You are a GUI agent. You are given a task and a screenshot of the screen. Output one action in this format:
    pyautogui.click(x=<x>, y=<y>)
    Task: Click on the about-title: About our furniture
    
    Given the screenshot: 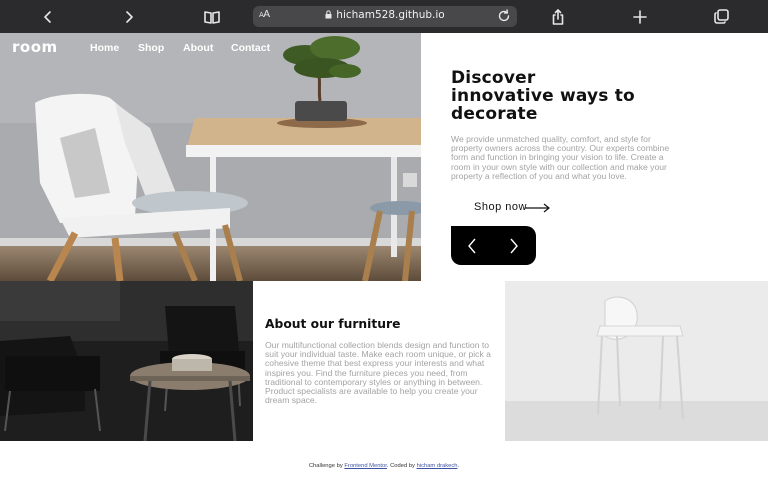 What is the action you would take?
    pyautogui.click(x=333, y=324)
    